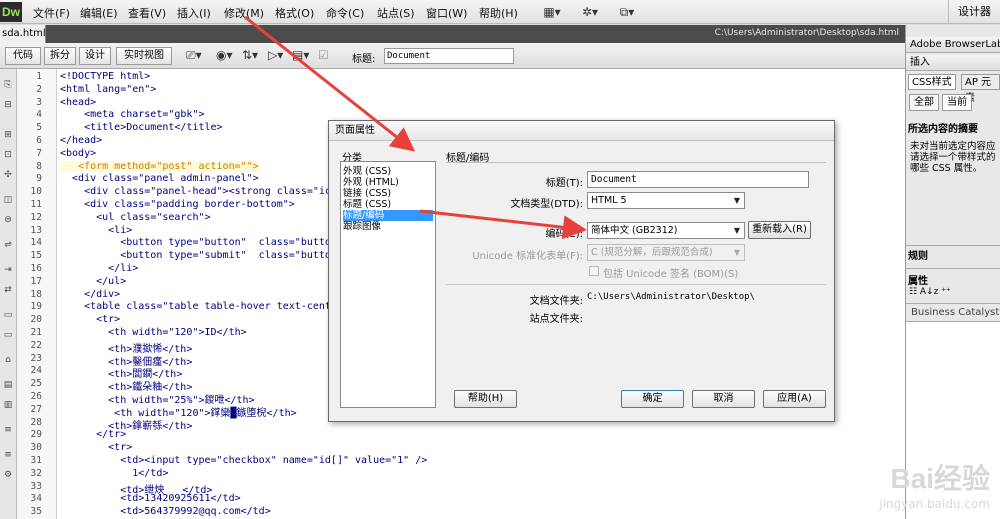 The image size is (1000, 519). Describe the element at coordinates (330, 83) in the screenshot. I see `arrow-modify-to-dialog` at that location.